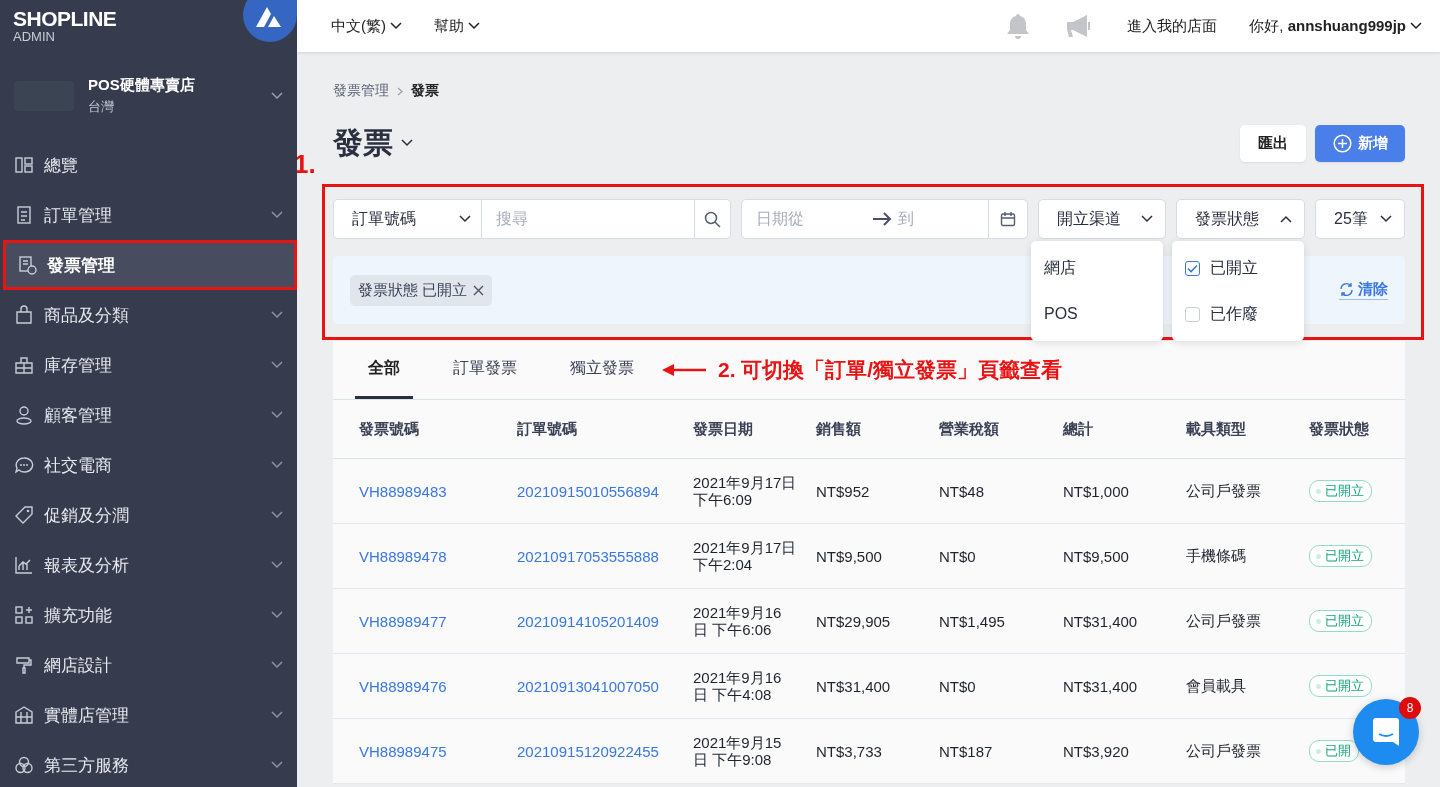 The height and width of the screenshot is (787, 1440). Describe the element at coordinates (1172, 26) in the screenshot. I see `storefront-link: 進入我的店面` at that location.